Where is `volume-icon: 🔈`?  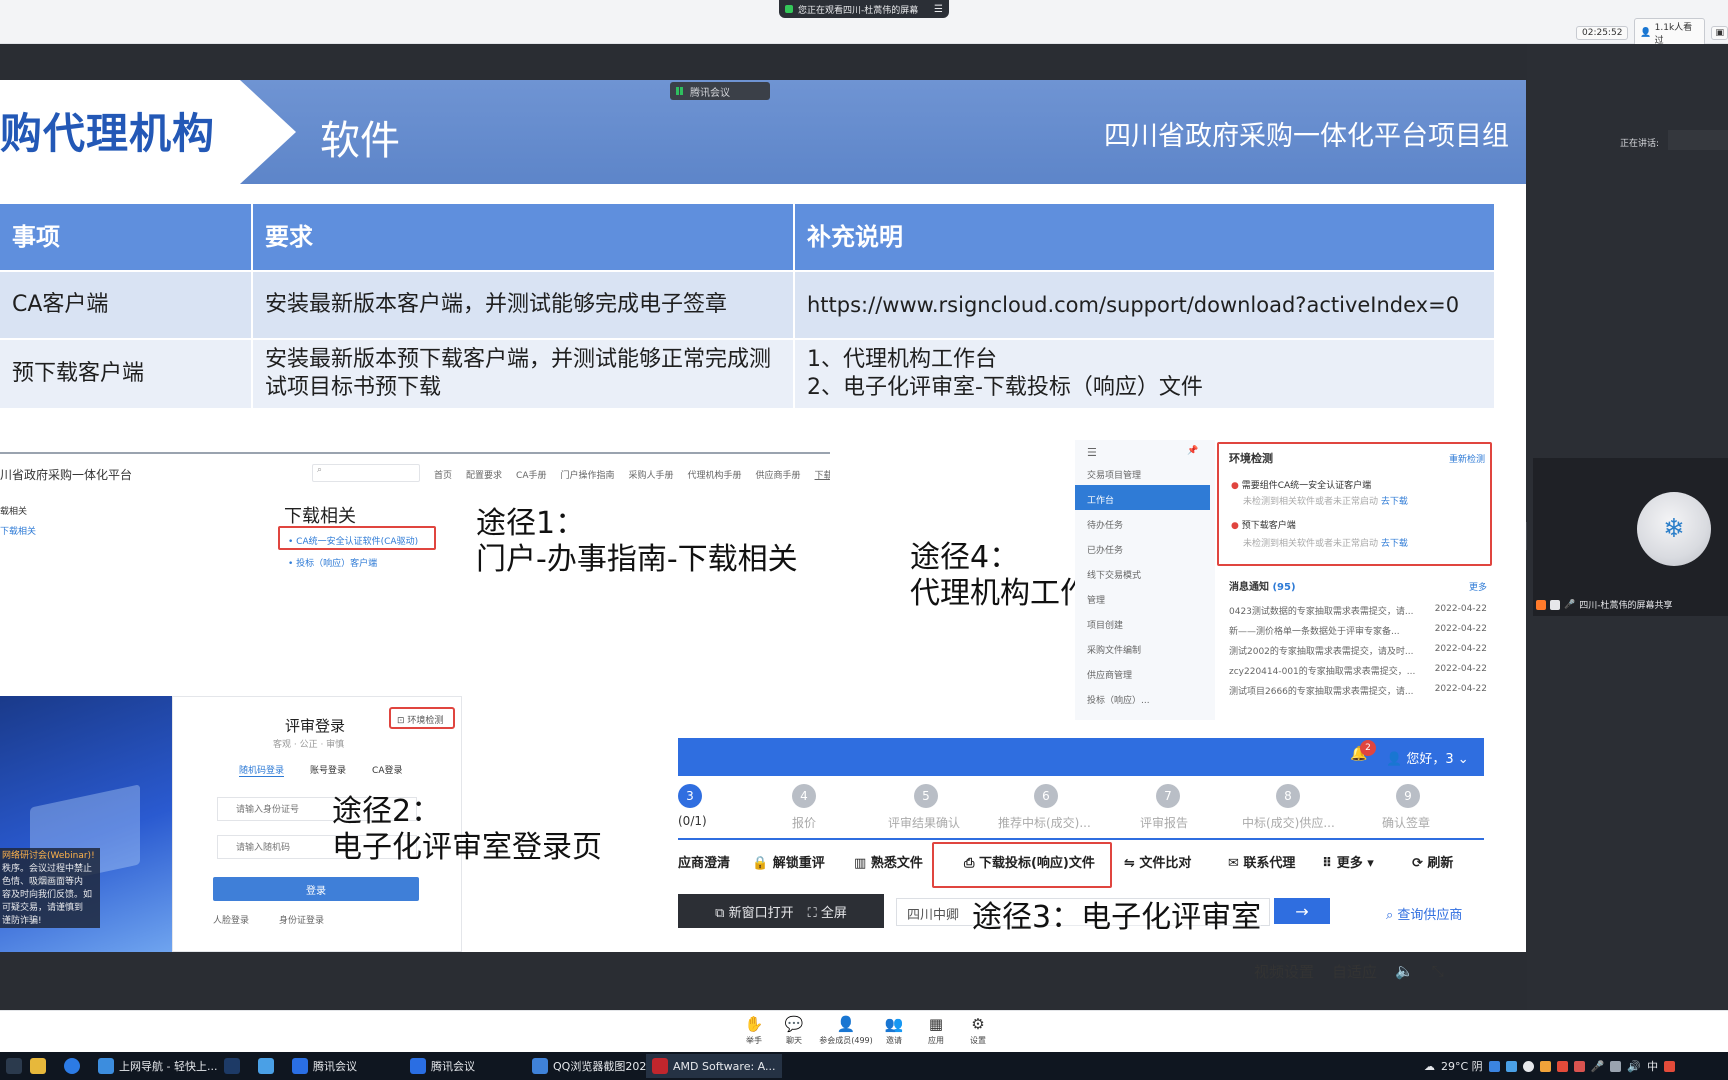 volume-icon: 🔈 is located at coordinates (1404, 971).